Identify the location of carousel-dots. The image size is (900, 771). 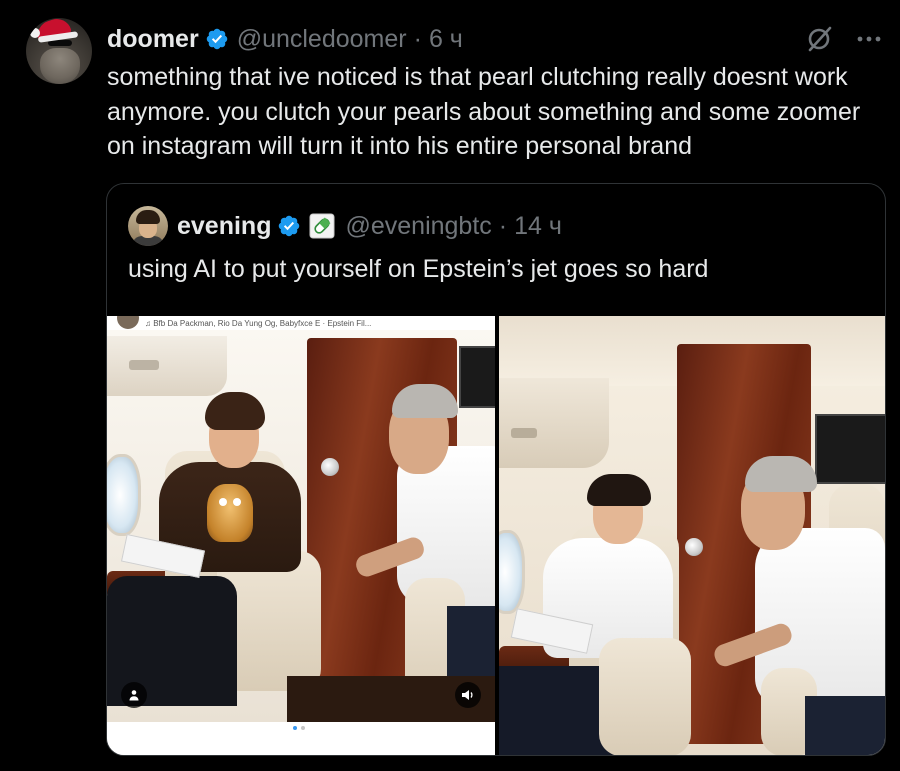
(299, 728).